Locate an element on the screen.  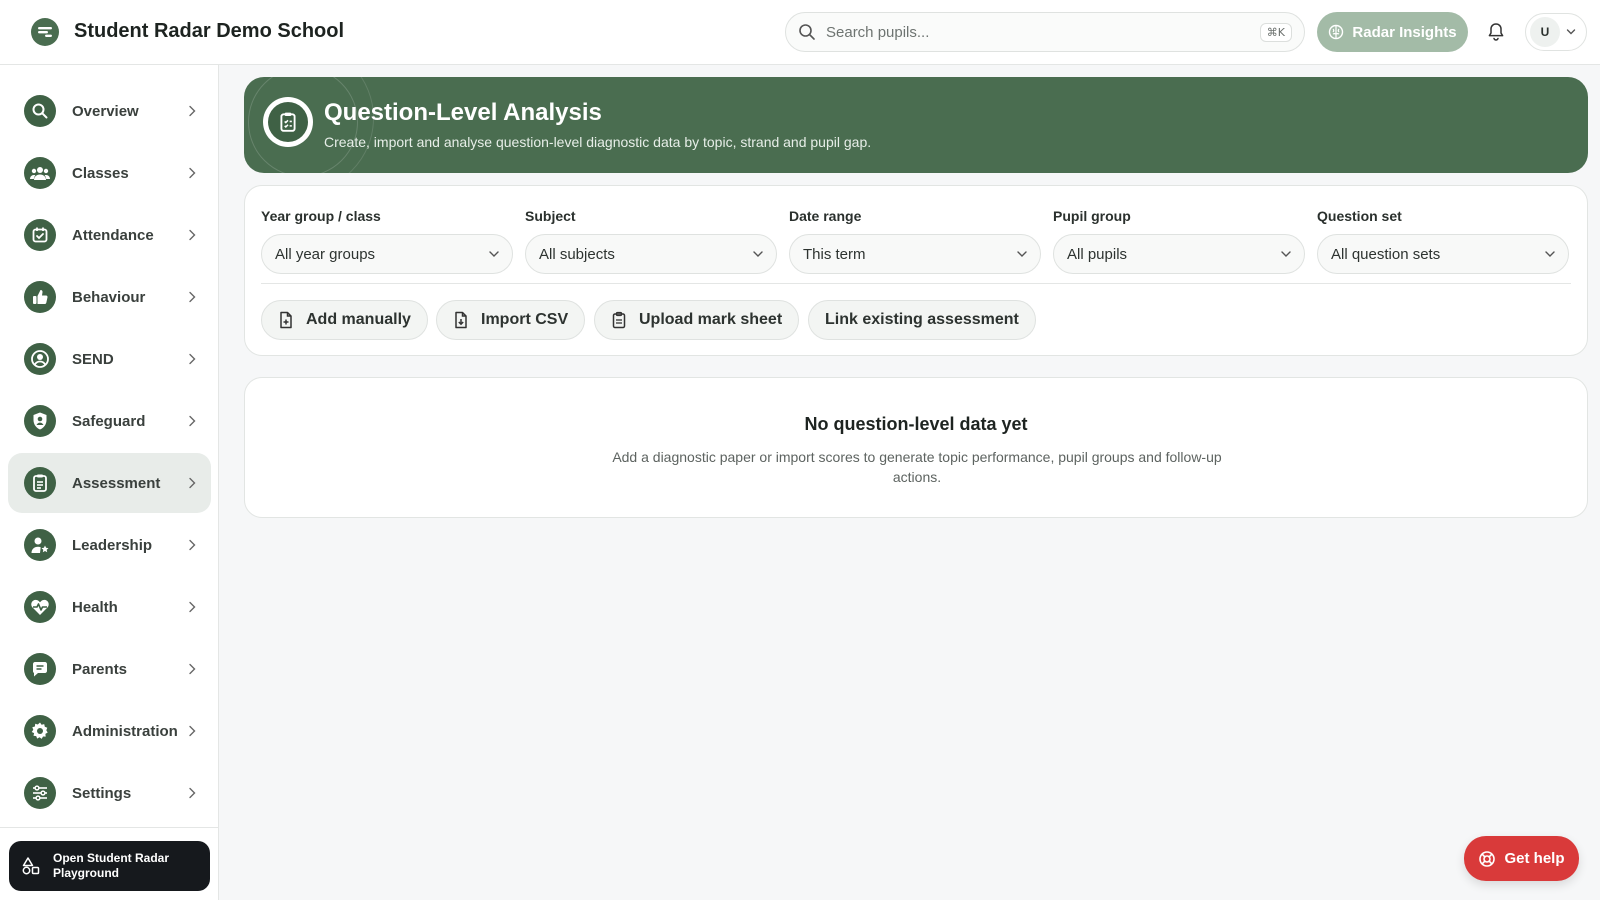
sidebar-item-label: Safeguard is located at coordinates (109, 421).